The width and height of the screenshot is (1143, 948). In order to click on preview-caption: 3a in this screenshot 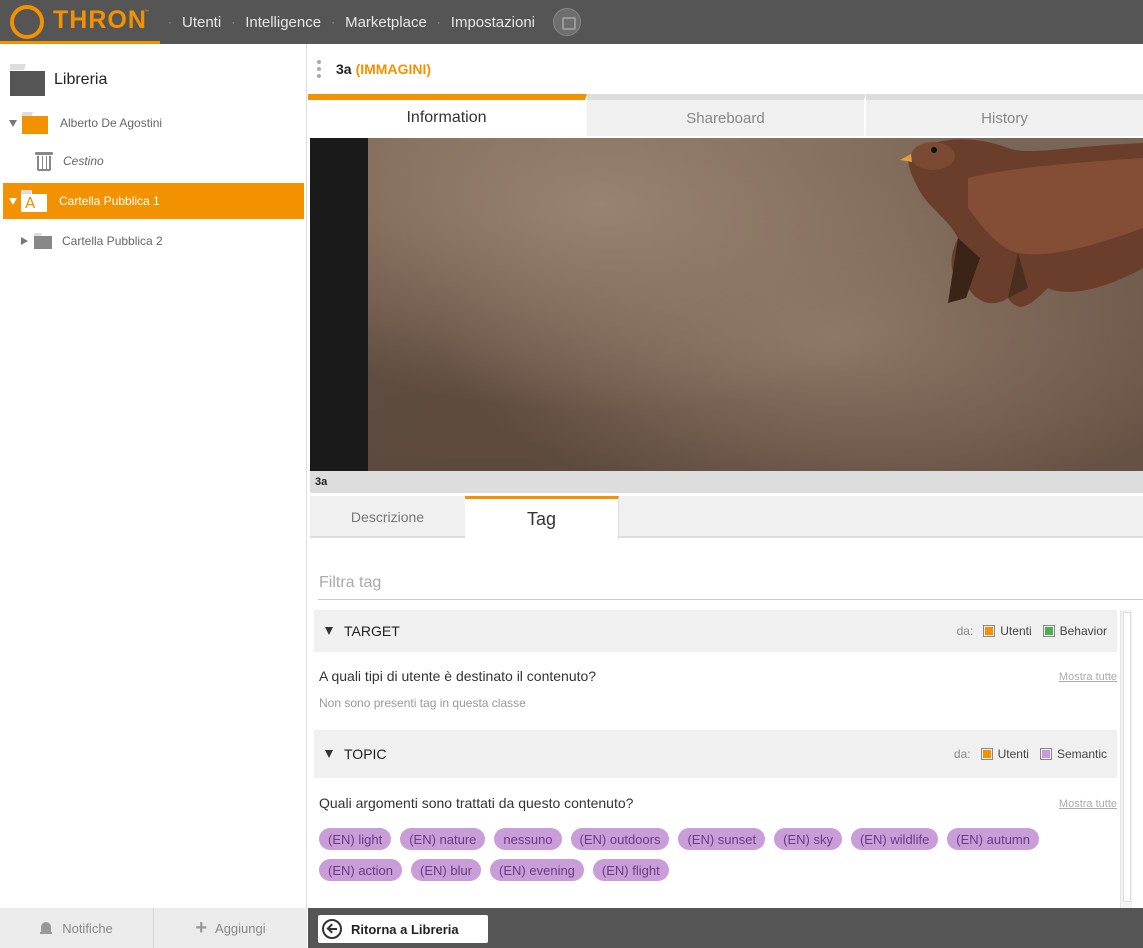, I will do `click(726, 482)`.